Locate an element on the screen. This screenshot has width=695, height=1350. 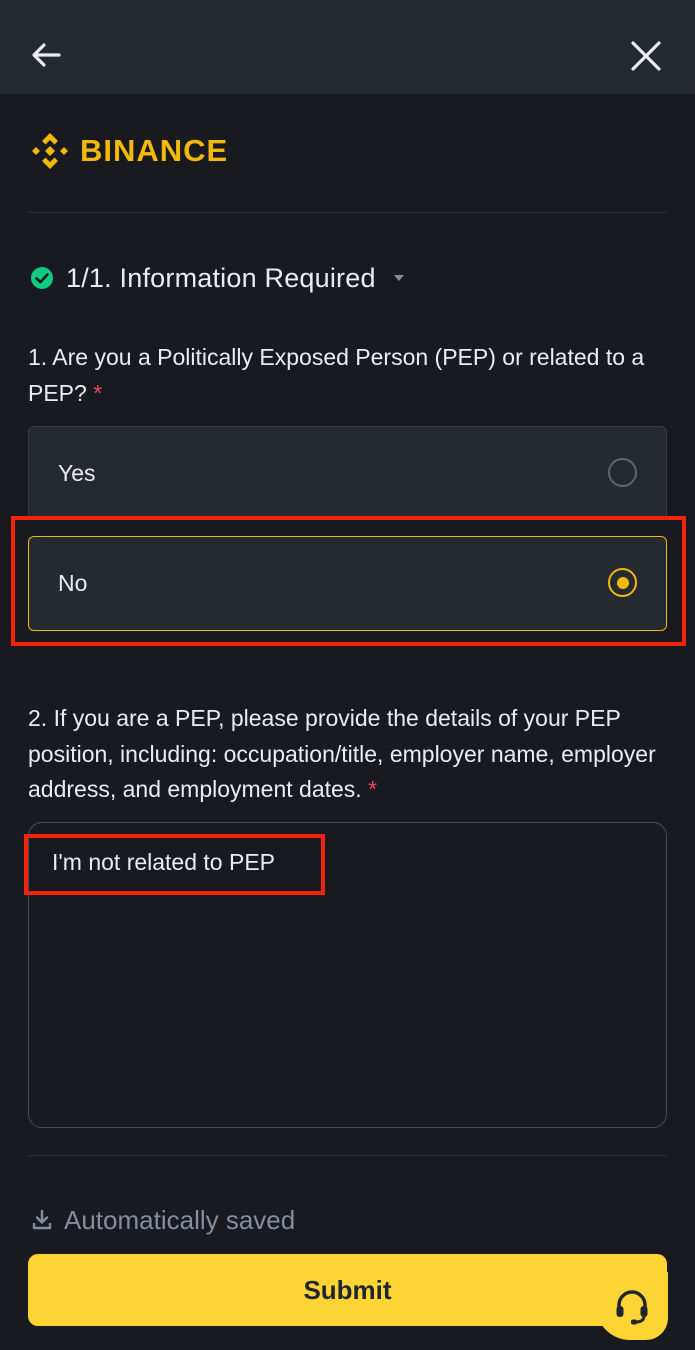
arrow-left-icon is located at coordinates (46, 55).